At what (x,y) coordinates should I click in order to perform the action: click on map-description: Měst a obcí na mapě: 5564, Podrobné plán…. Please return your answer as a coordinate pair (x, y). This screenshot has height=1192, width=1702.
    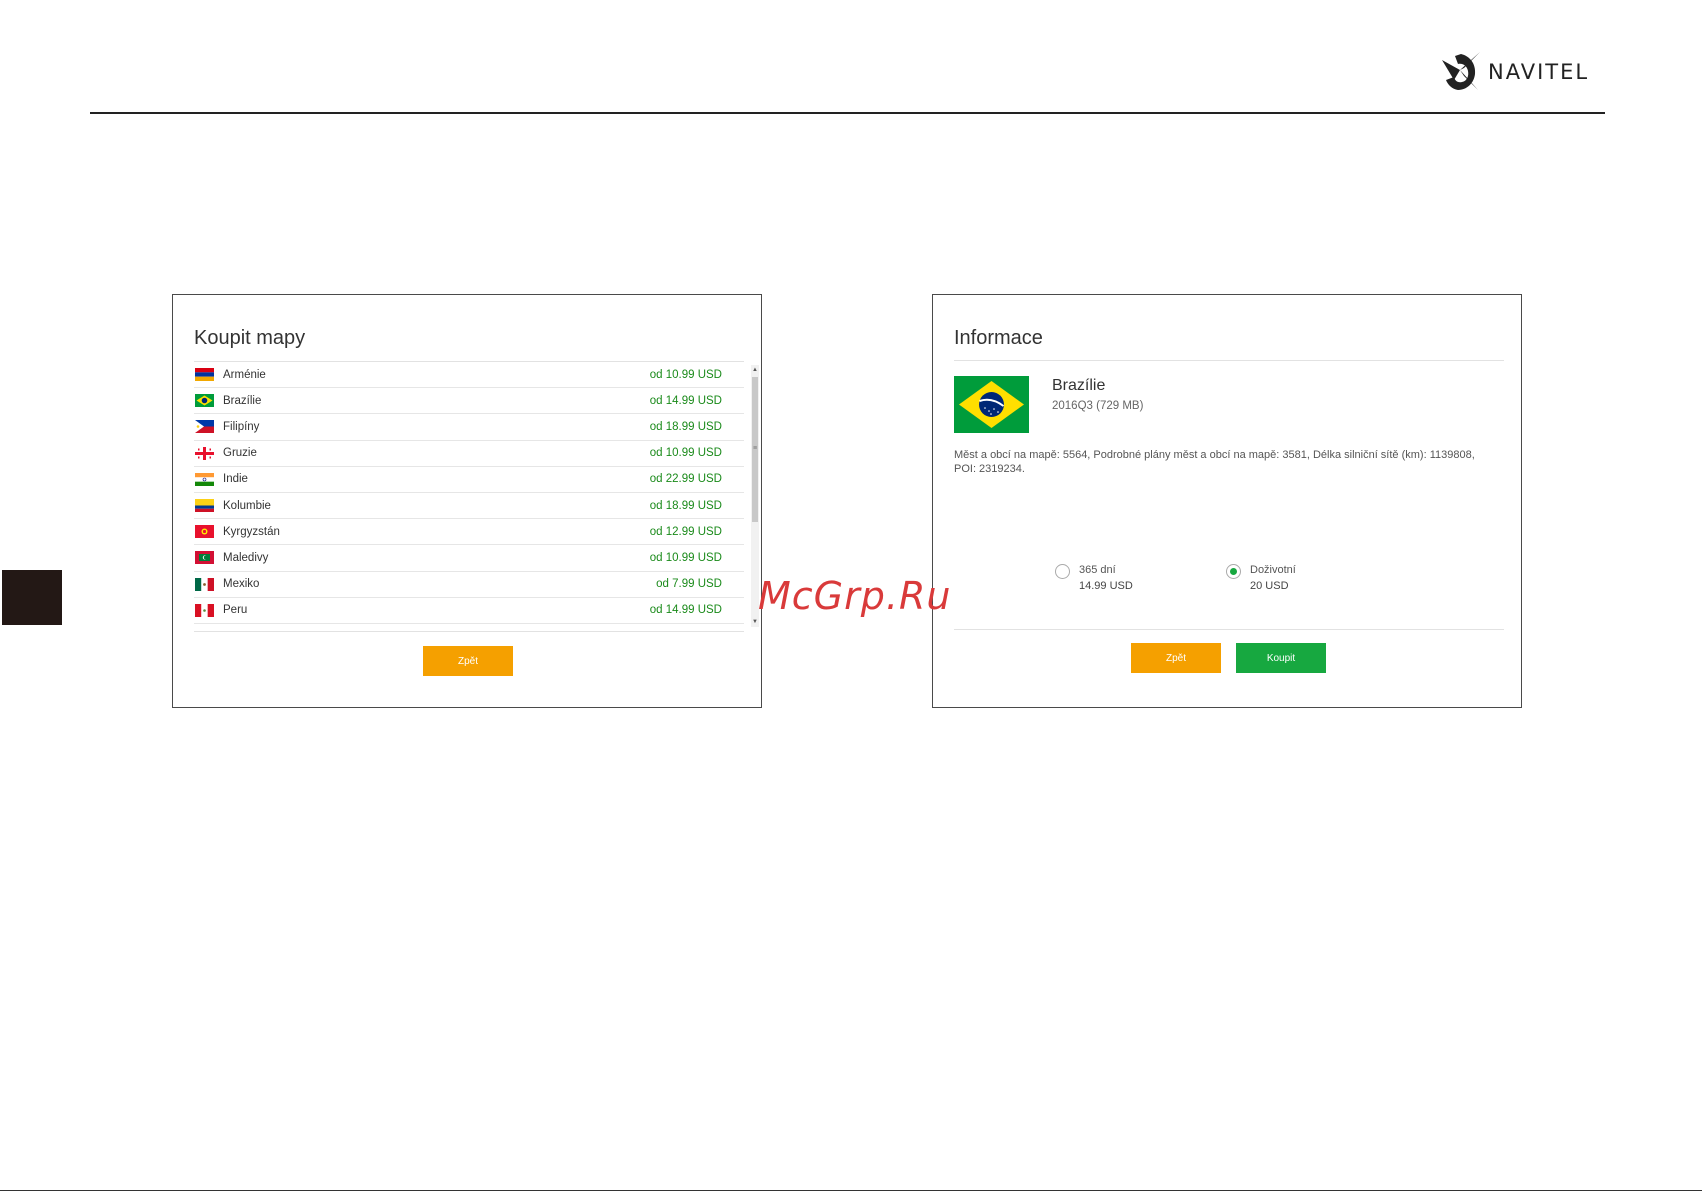
    Looking at the image, I should click on (1214, 462).